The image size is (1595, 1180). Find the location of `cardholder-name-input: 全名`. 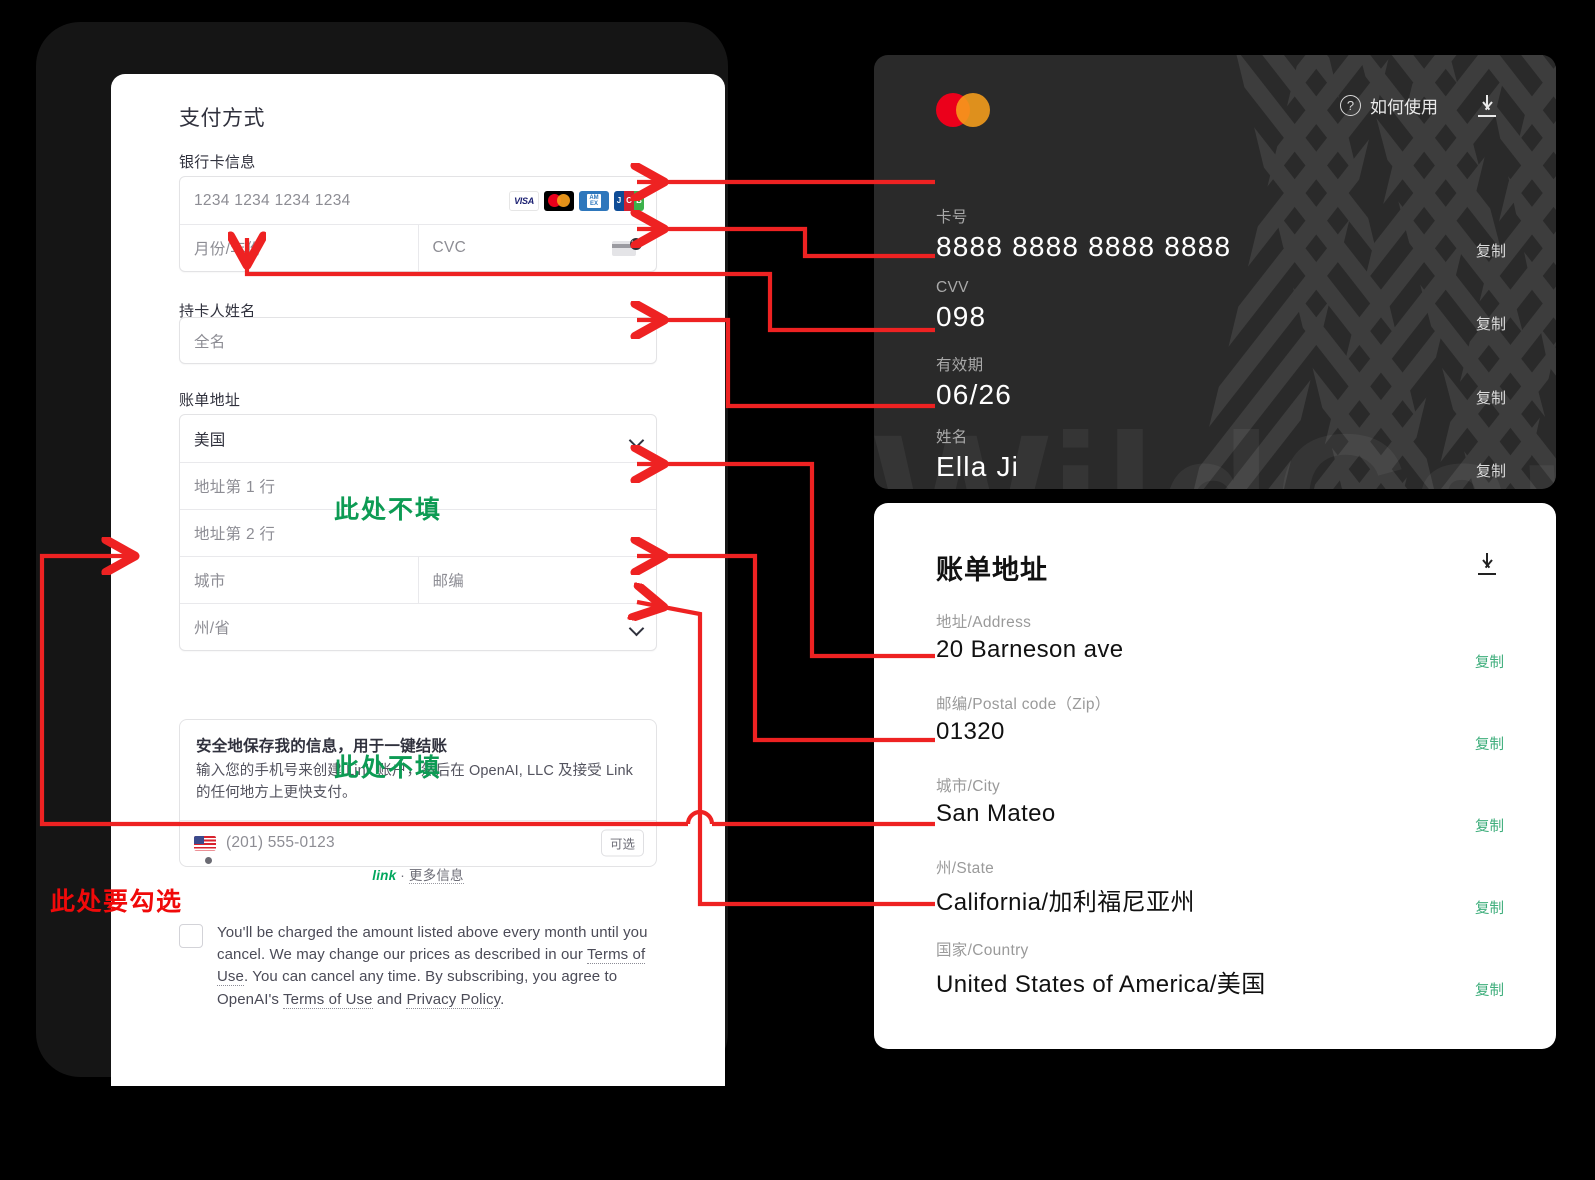

cardholder-name-input: 全名 is located at coordinates (418, 340).